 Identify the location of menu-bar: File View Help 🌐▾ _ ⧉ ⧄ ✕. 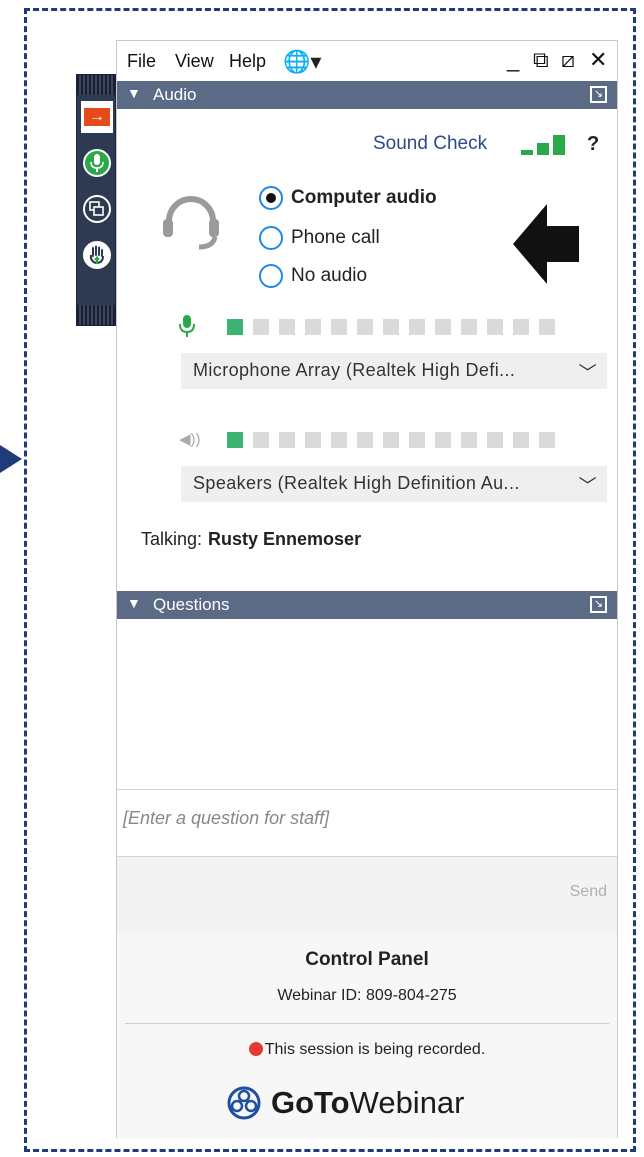
(367, 61).